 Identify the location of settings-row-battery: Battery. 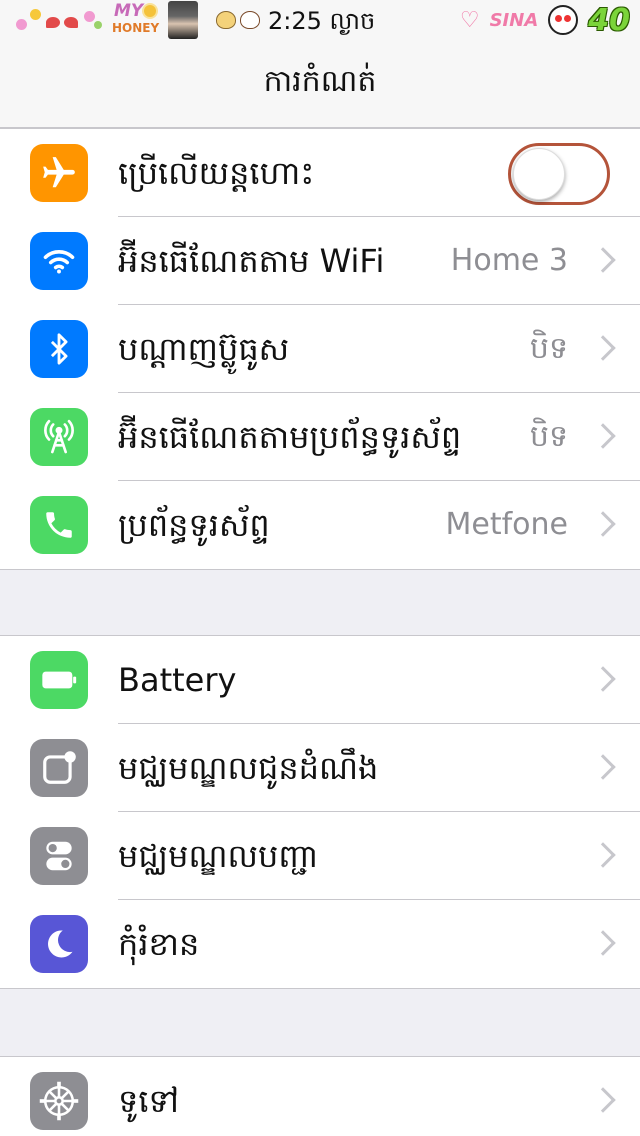
(320, 680).